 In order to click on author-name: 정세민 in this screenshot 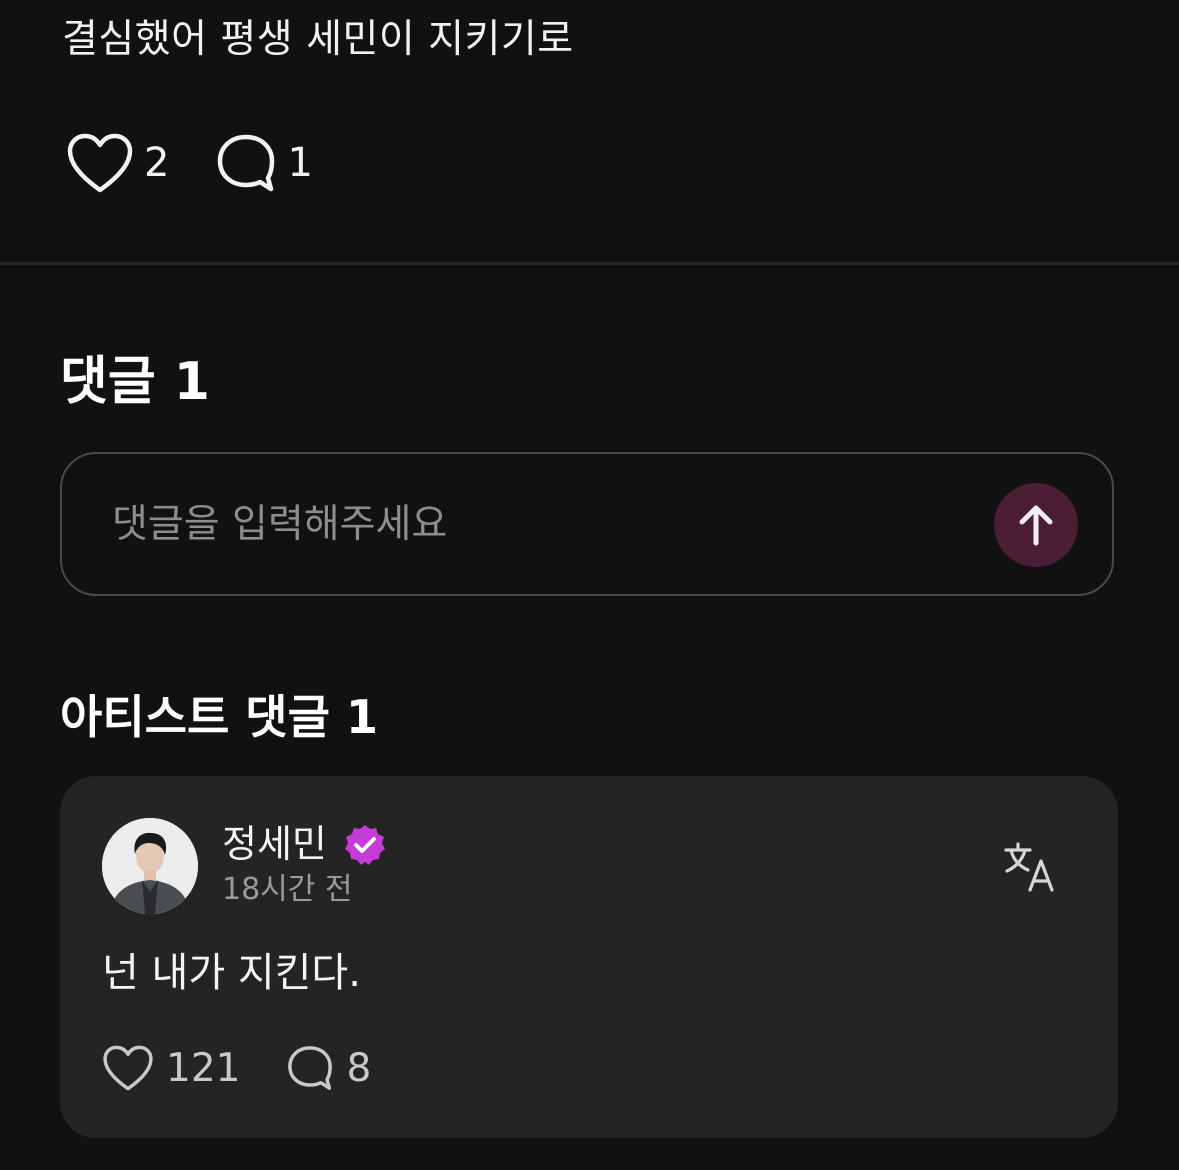, I will do `click(274, 844)`.